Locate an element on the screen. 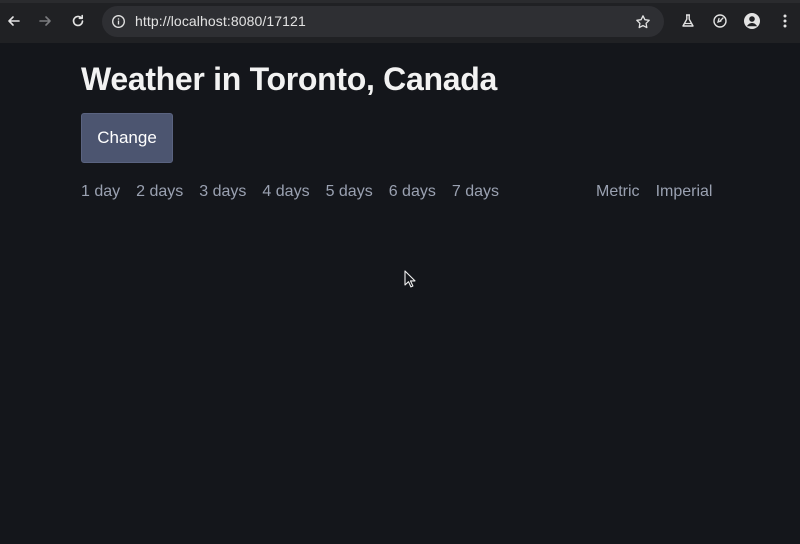 The width and height of the screenshot is (800, 544). unit-option-imperial: Imperial is located at coordinates (684, 192).